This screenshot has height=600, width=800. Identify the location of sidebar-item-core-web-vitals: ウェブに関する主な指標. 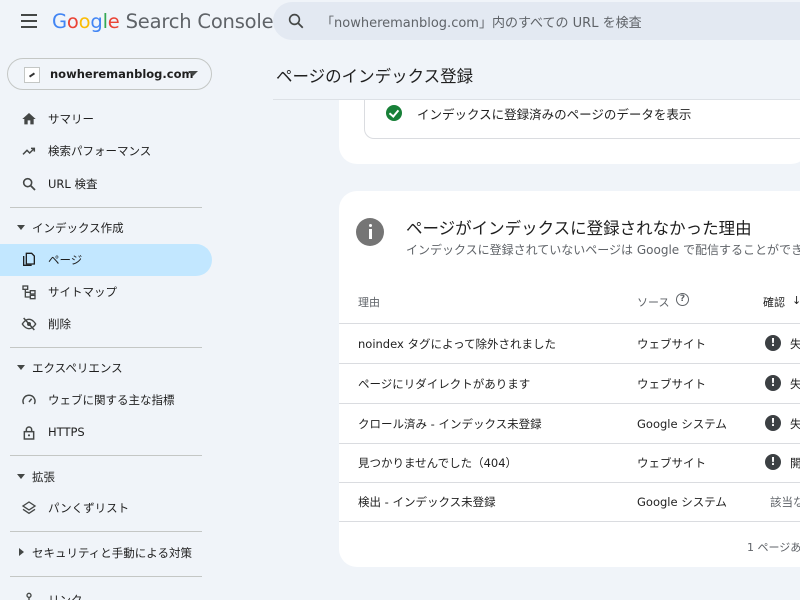
(106, 400).